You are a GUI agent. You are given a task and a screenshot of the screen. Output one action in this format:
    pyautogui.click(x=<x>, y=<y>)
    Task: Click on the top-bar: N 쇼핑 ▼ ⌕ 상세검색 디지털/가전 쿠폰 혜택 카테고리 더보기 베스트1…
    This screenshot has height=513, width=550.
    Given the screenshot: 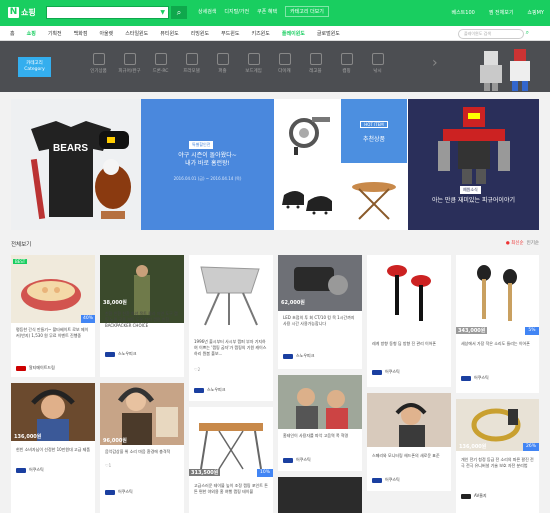 What is the action you would take?
    pyautogui.click(x=275, y=13)
    